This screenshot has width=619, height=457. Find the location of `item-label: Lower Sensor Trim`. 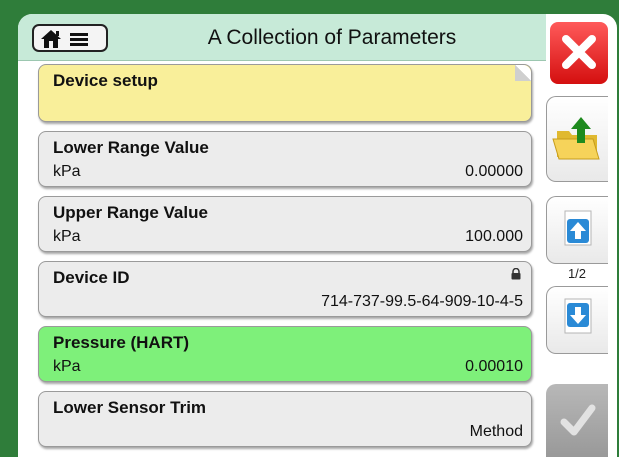

item-label: Lower Sensor Trim is located at coordinates (130, 407).